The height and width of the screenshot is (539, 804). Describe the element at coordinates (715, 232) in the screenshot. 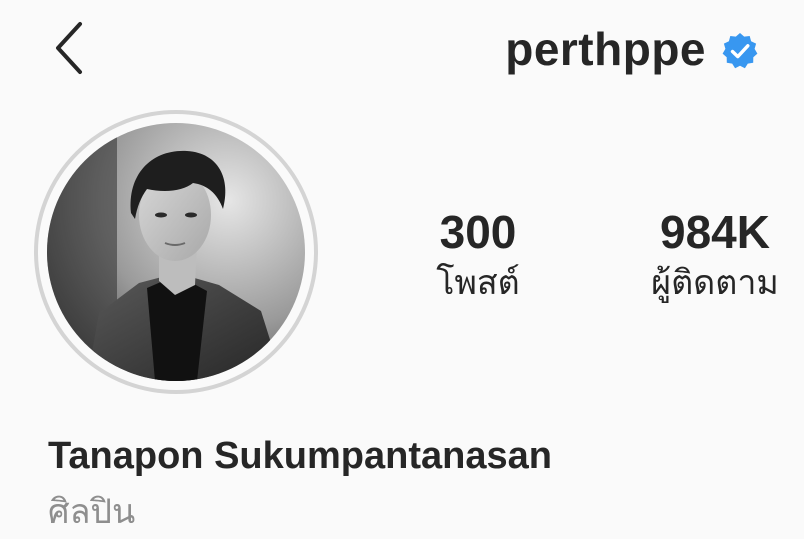

I see `followers-count: 984K` at that location.